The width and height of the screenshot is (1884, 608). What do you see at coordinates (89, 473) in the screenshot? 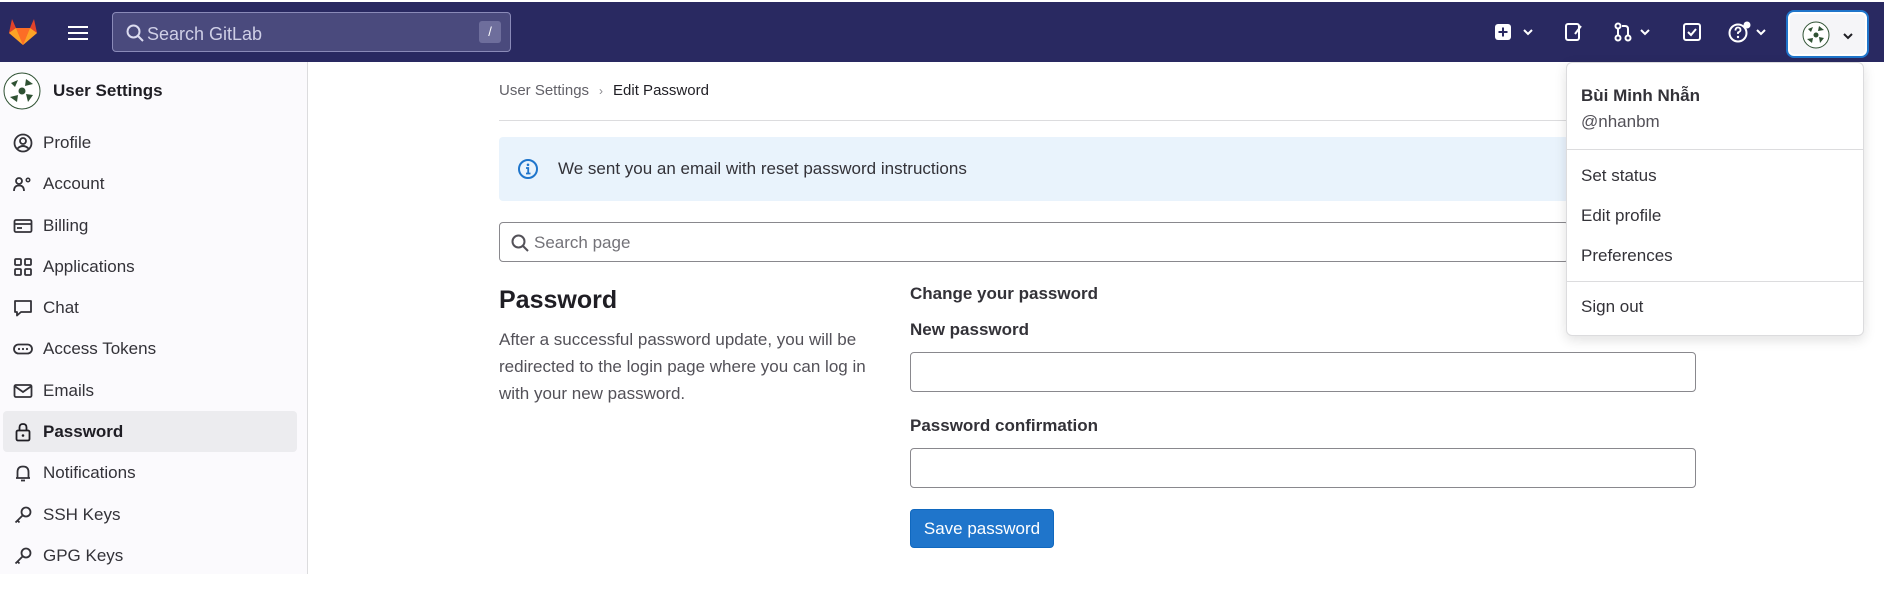
I see `sidebar-item-label: Notifications` at bounding box center [89, 473].